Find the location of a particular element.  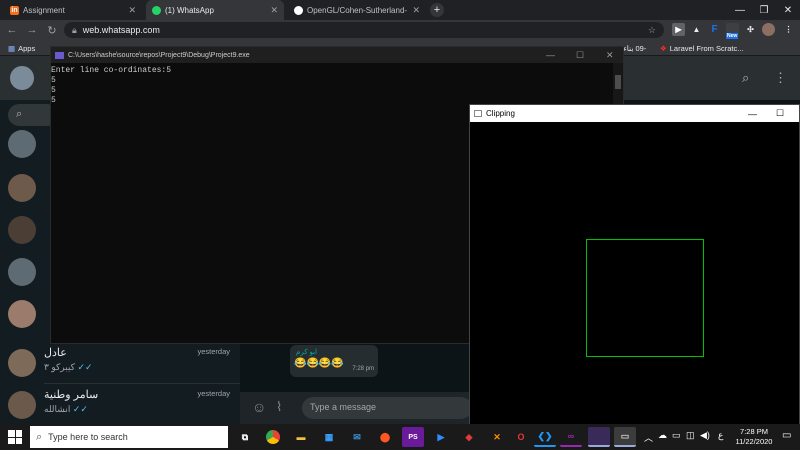

clipping-titlebar: Clipping — ☐ is located at coordinates (634, 113).